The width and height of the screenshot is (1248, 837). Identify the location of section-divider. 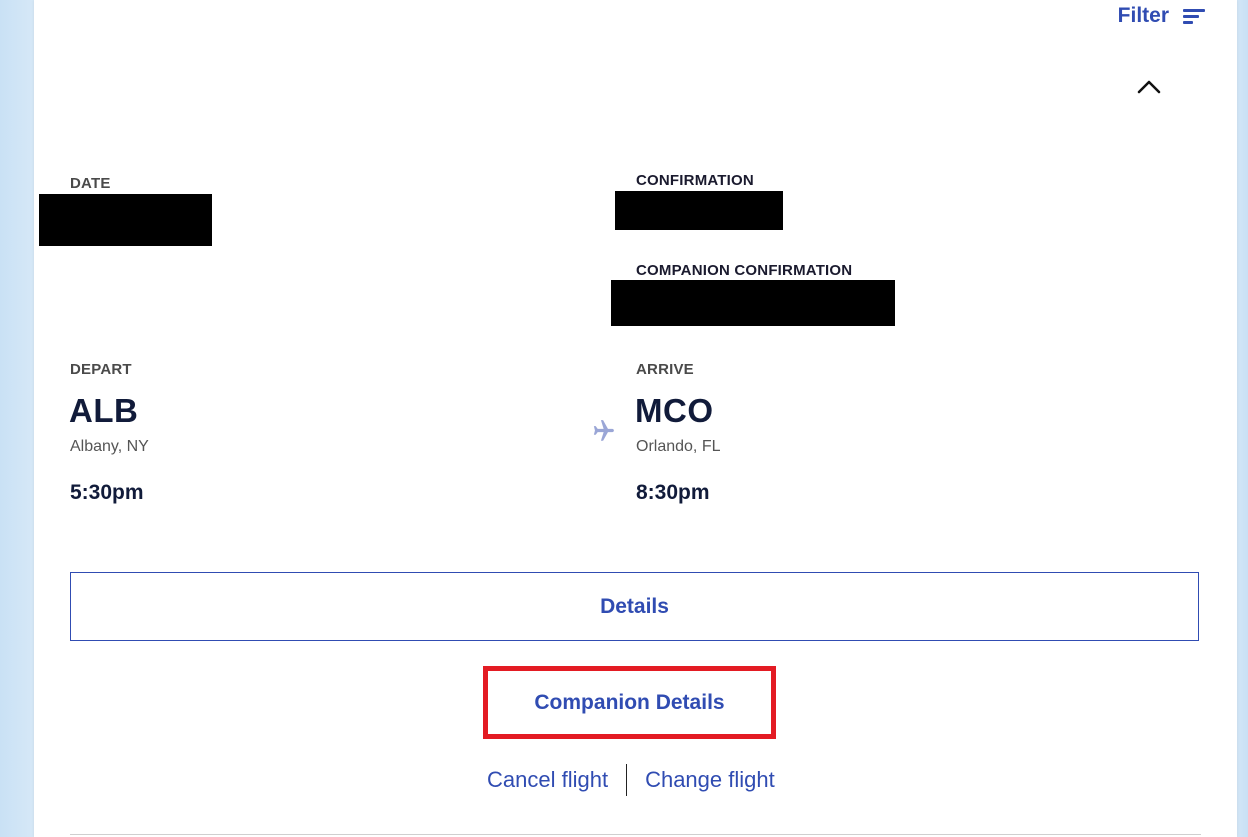
(635, 834).